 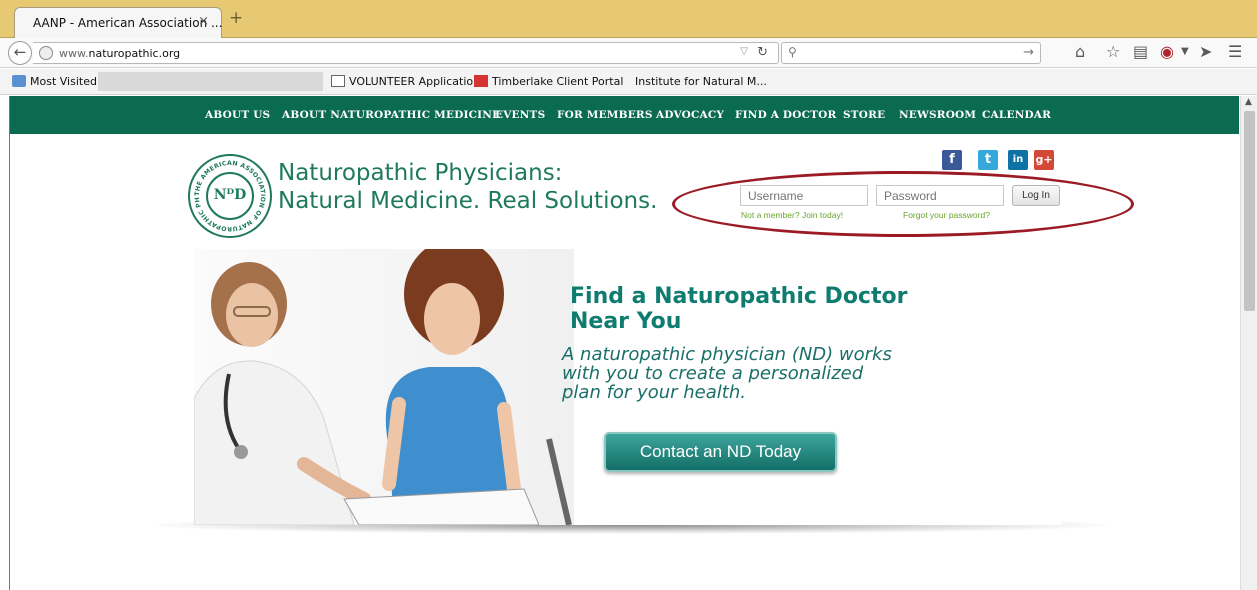 What do you see at coordinates (720, 452) in the screenshot?
I see `contact-nd-button: Contact an ND Today` at bounding box center [720, 452].